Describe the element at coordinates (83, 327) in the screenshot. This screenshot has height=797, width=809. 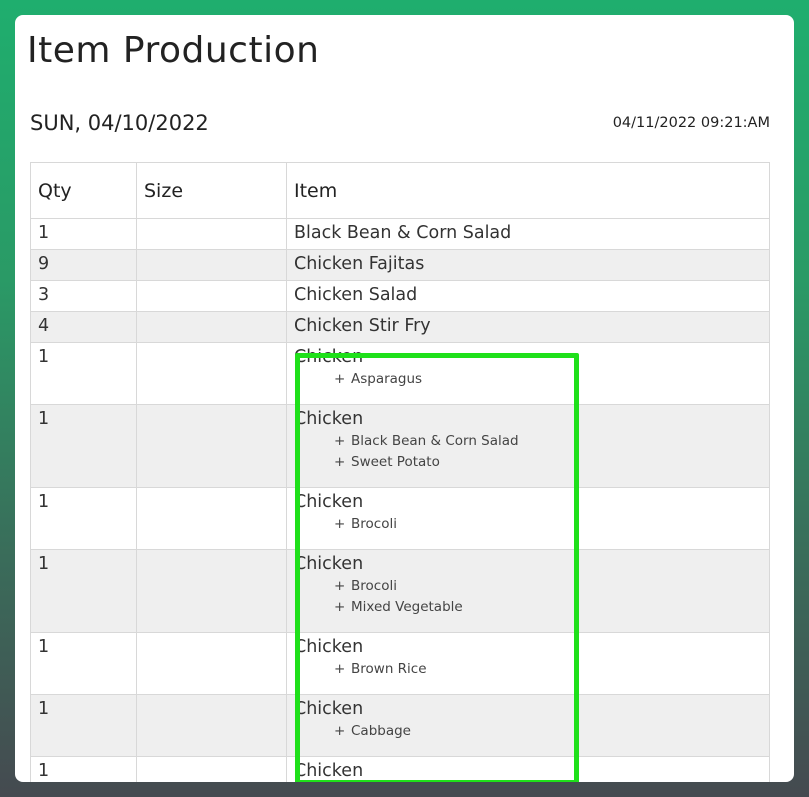
I see `qty-cell: 4` at that location.